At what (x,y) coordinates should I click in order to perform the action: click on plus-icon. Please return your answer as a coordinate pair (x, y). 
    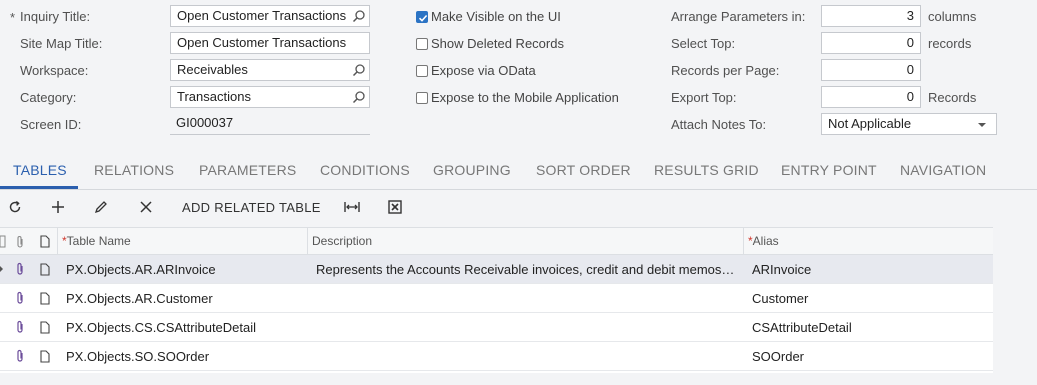
    Looking at the image, I should click on (58, 207).